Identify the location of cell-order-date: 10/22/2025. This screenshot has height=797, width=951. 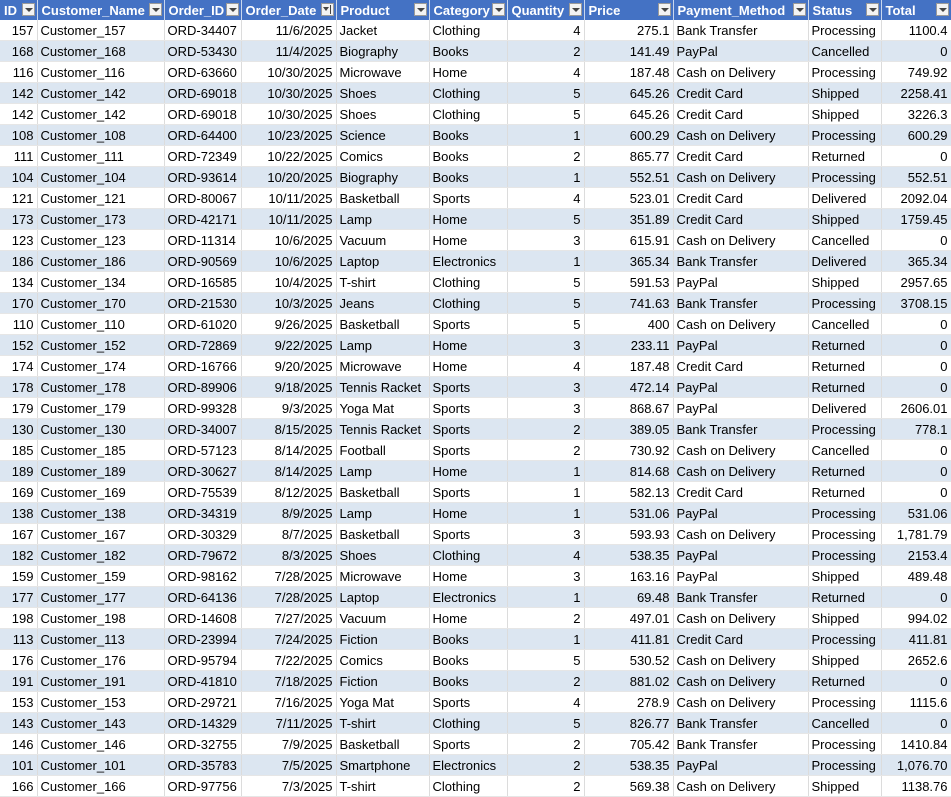
(289, 156).